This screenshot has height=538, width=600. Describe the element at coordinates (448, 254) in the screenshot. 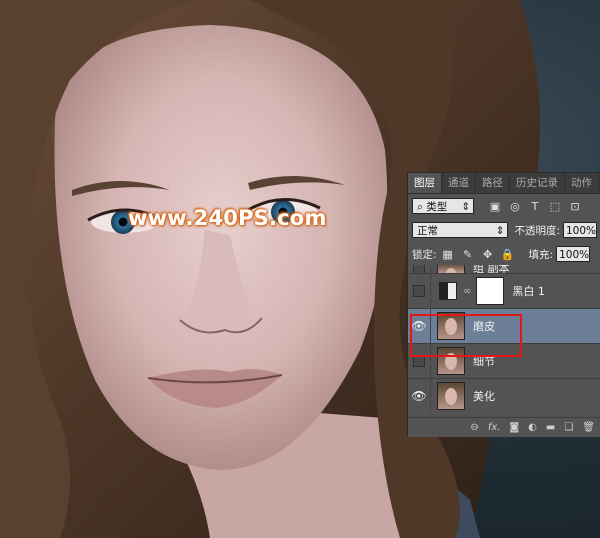

I see `lock-transparent-pixels-icon: ▦` at that location.